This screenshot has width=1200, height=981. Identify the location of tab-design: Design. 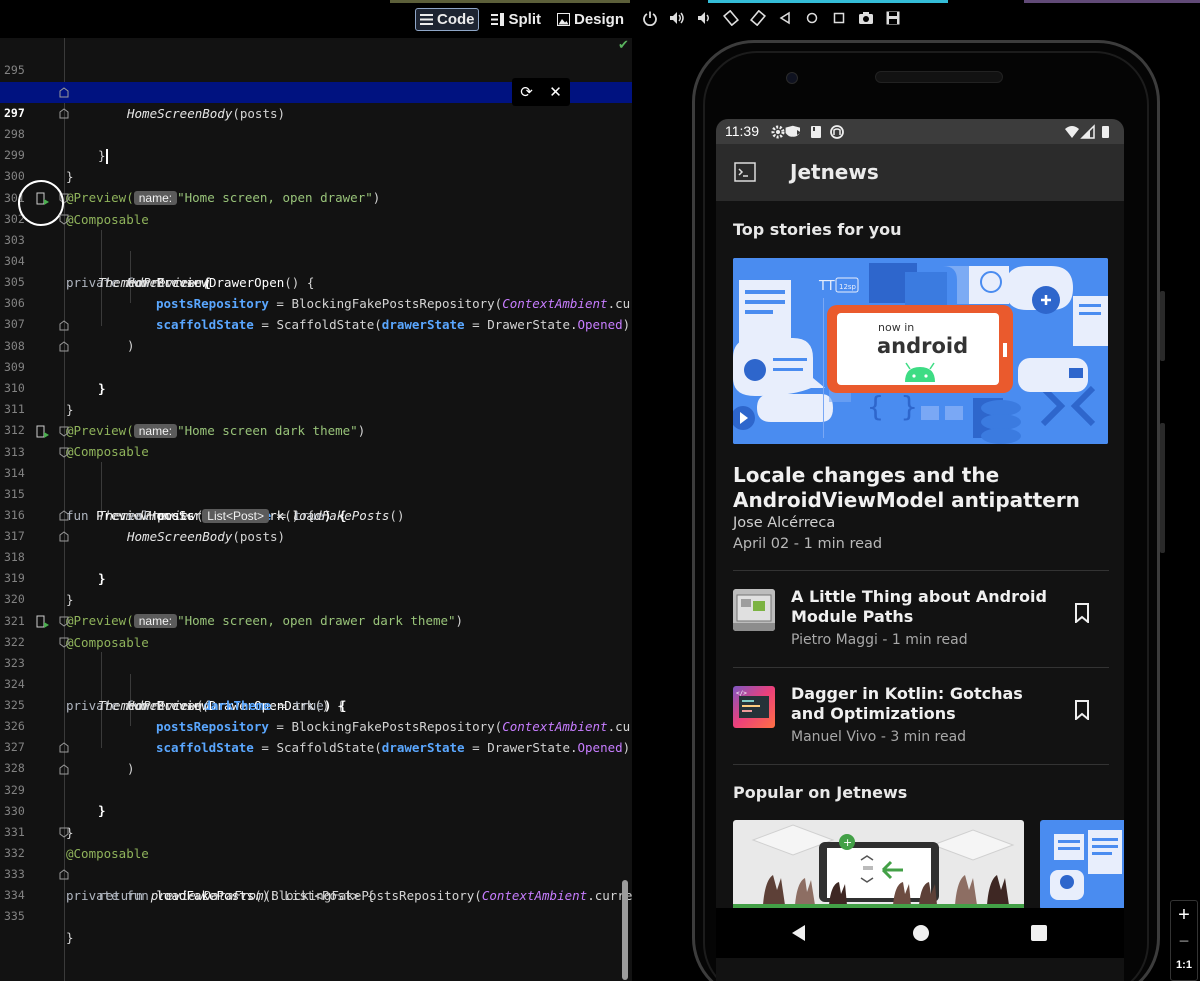
(590, 19).